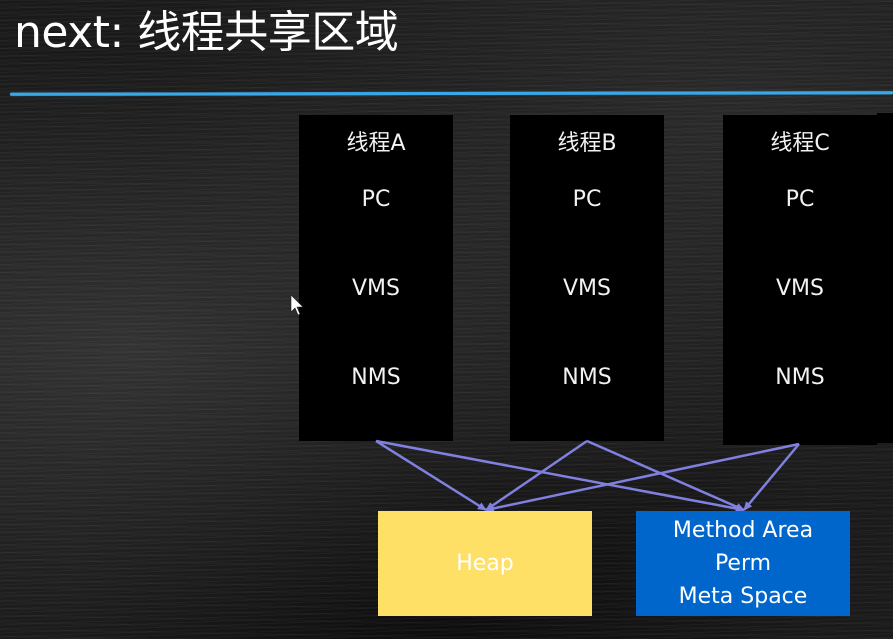 This screenshot has height=639, width=893. I want to click on method-area: Method Area Perm Meta Space, so click(743, 563).